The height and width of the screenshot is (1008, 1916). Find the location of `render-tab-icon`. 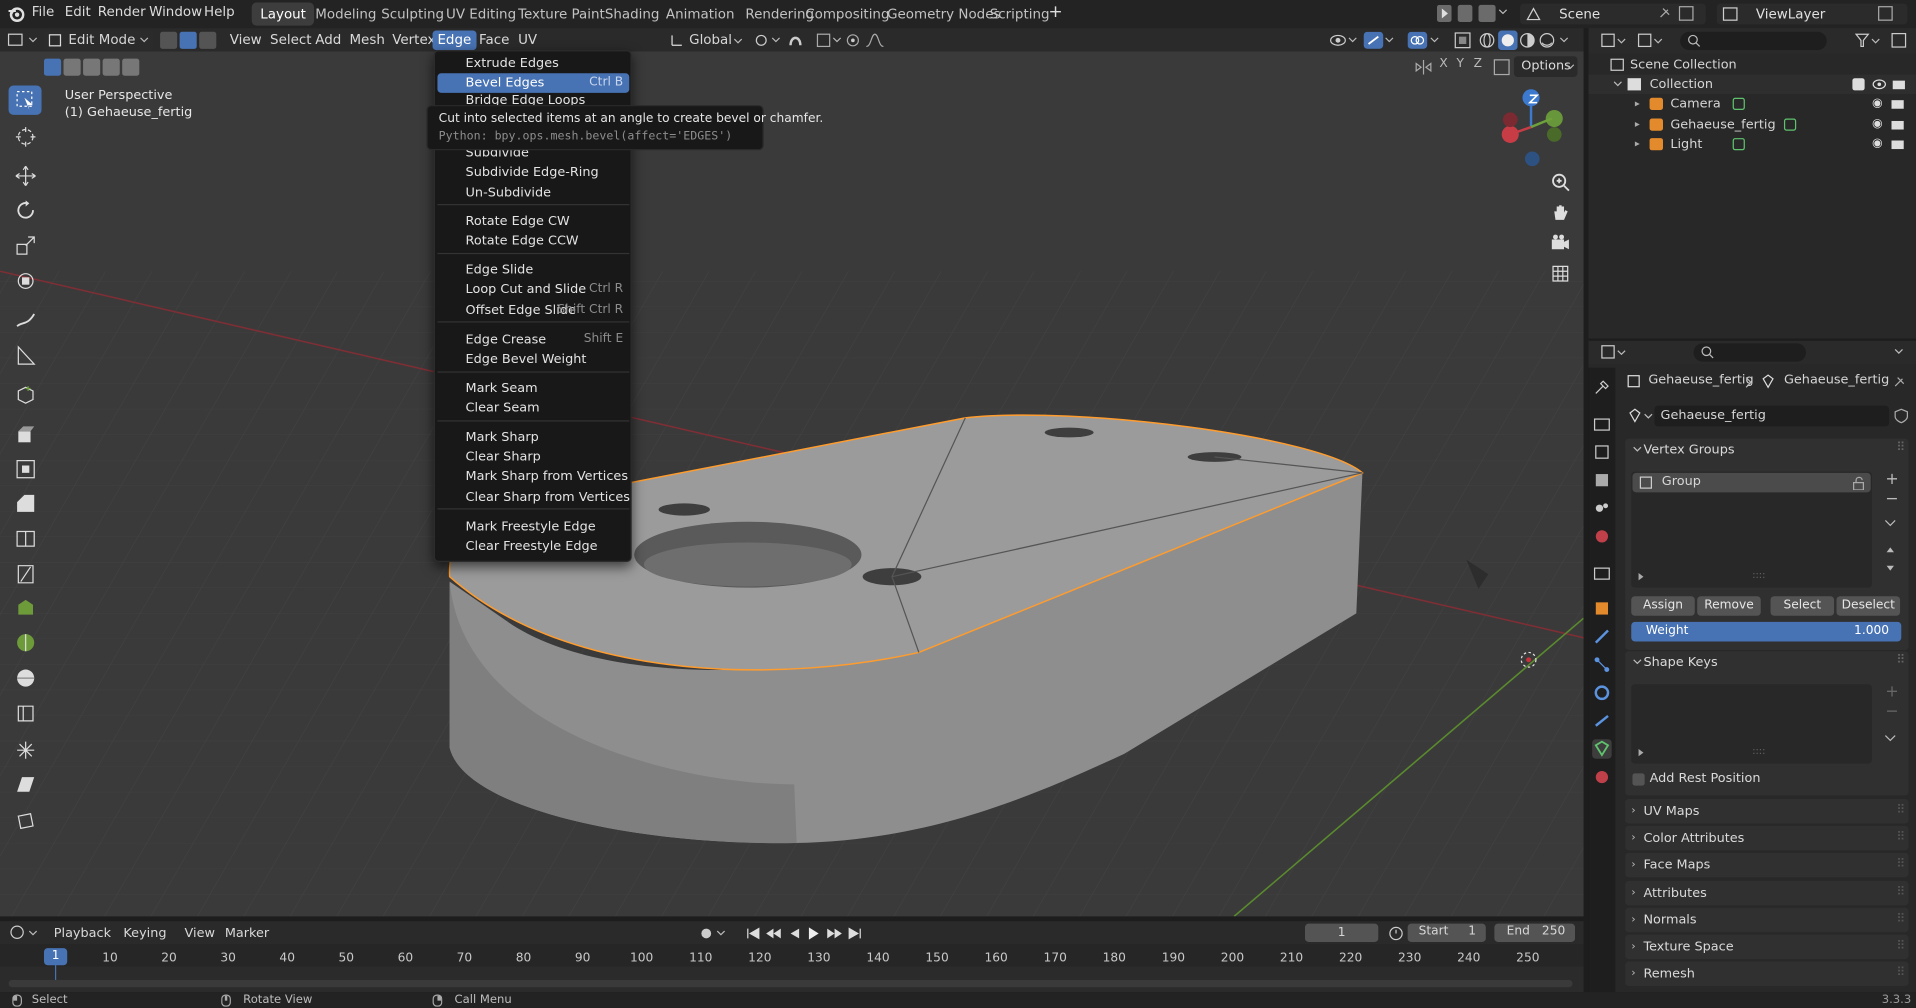

render-tab-icon is located at coordinates (1602, 424).